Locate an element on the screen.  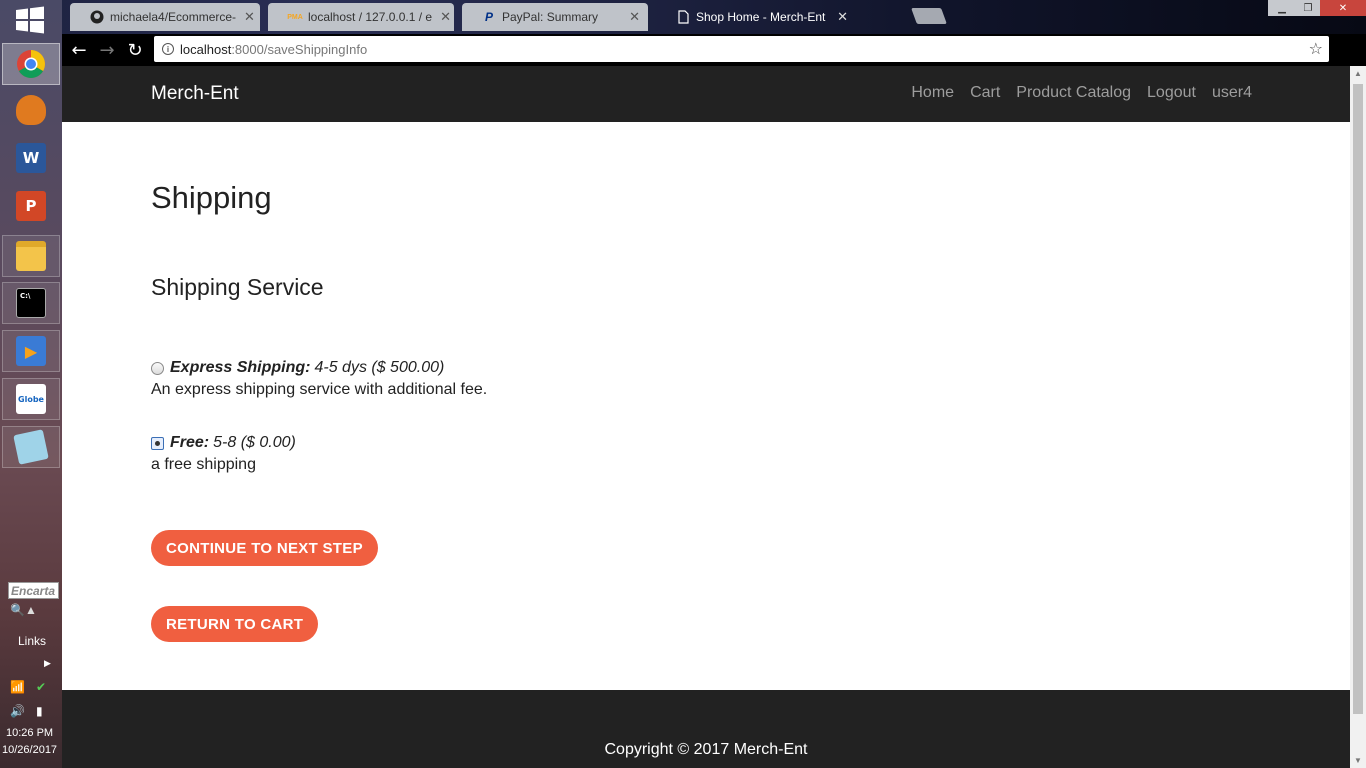
globe-broadband-icon: Globe is located at coordinates (31, 399).